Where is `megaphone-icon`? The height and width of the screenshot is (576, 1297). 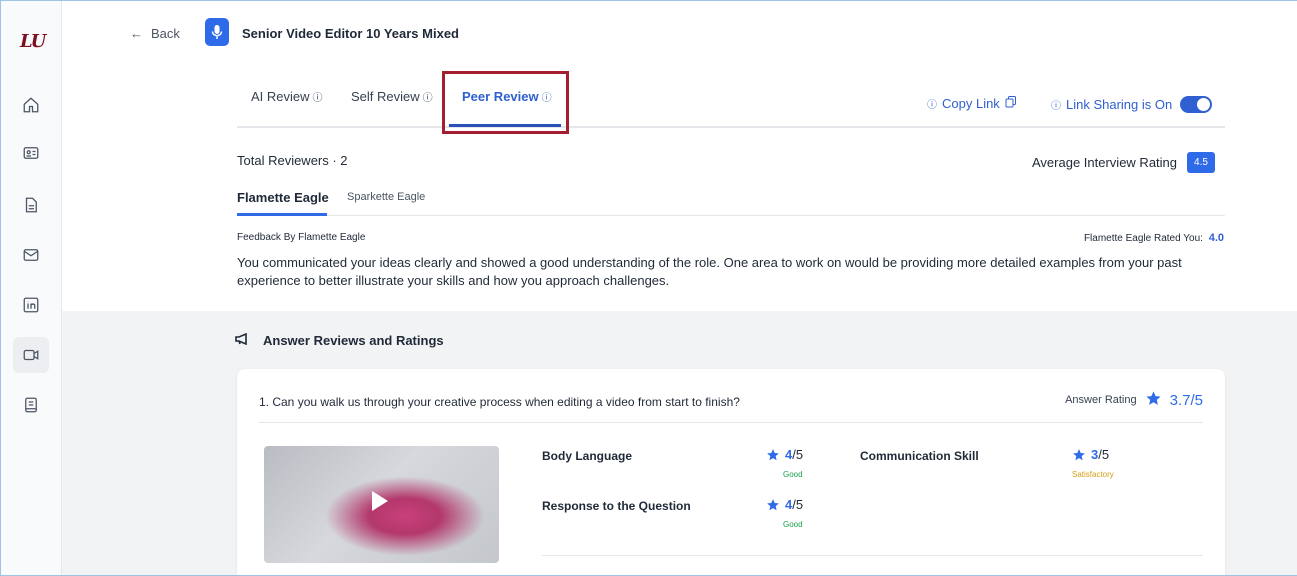 megaphone-icon is located at coordinates (242, 340).